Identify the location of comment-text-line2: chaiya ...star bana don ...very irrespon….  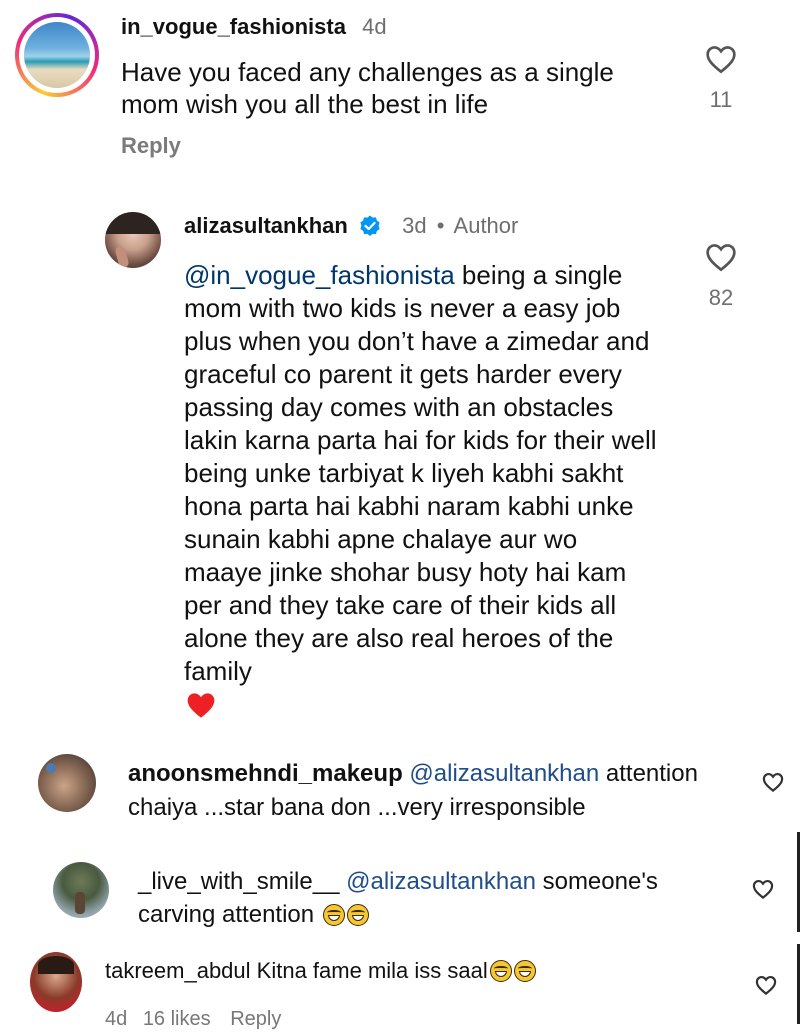
(357, 807).